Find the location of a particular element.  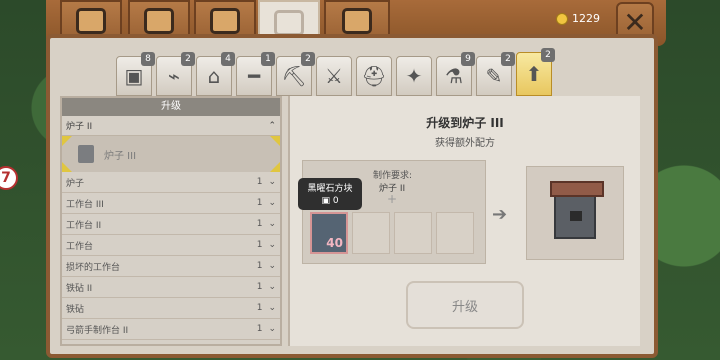

category-stations: ⌂ 4 is located at coordinates (215, 74).